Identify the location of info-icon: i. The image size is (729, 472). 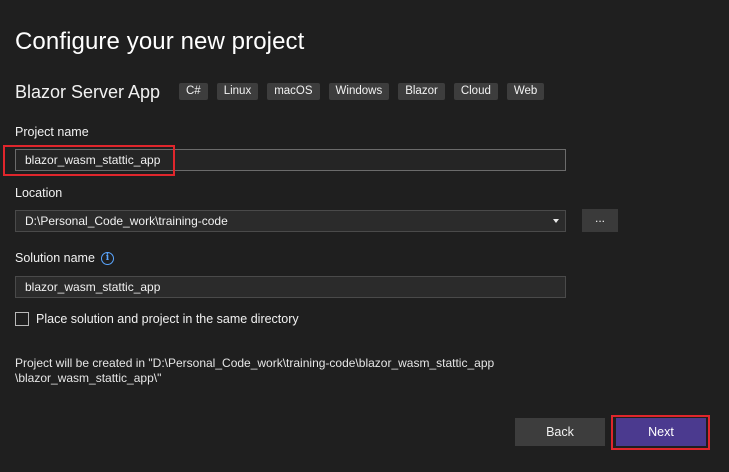
(107, 258).